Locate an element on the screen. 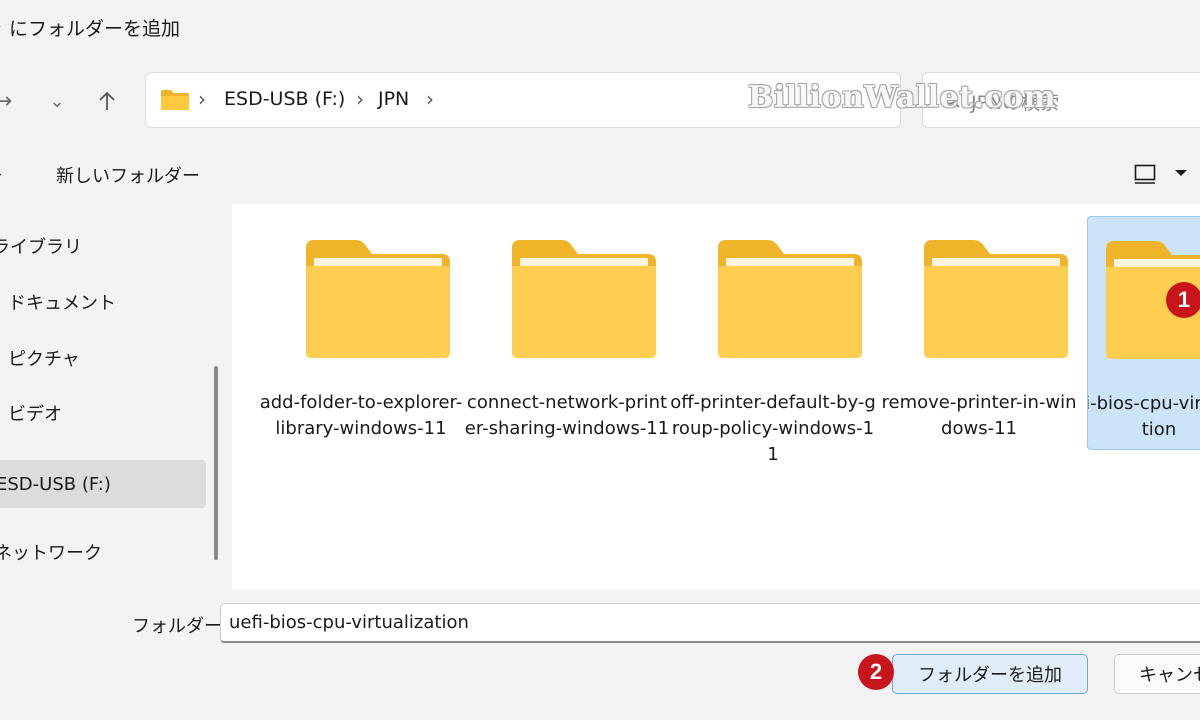 Image resolution: width=1200 pixels, height=720 pixels. window-title: ャ にフォルダーを追加 is located at coordinates (90, 29).